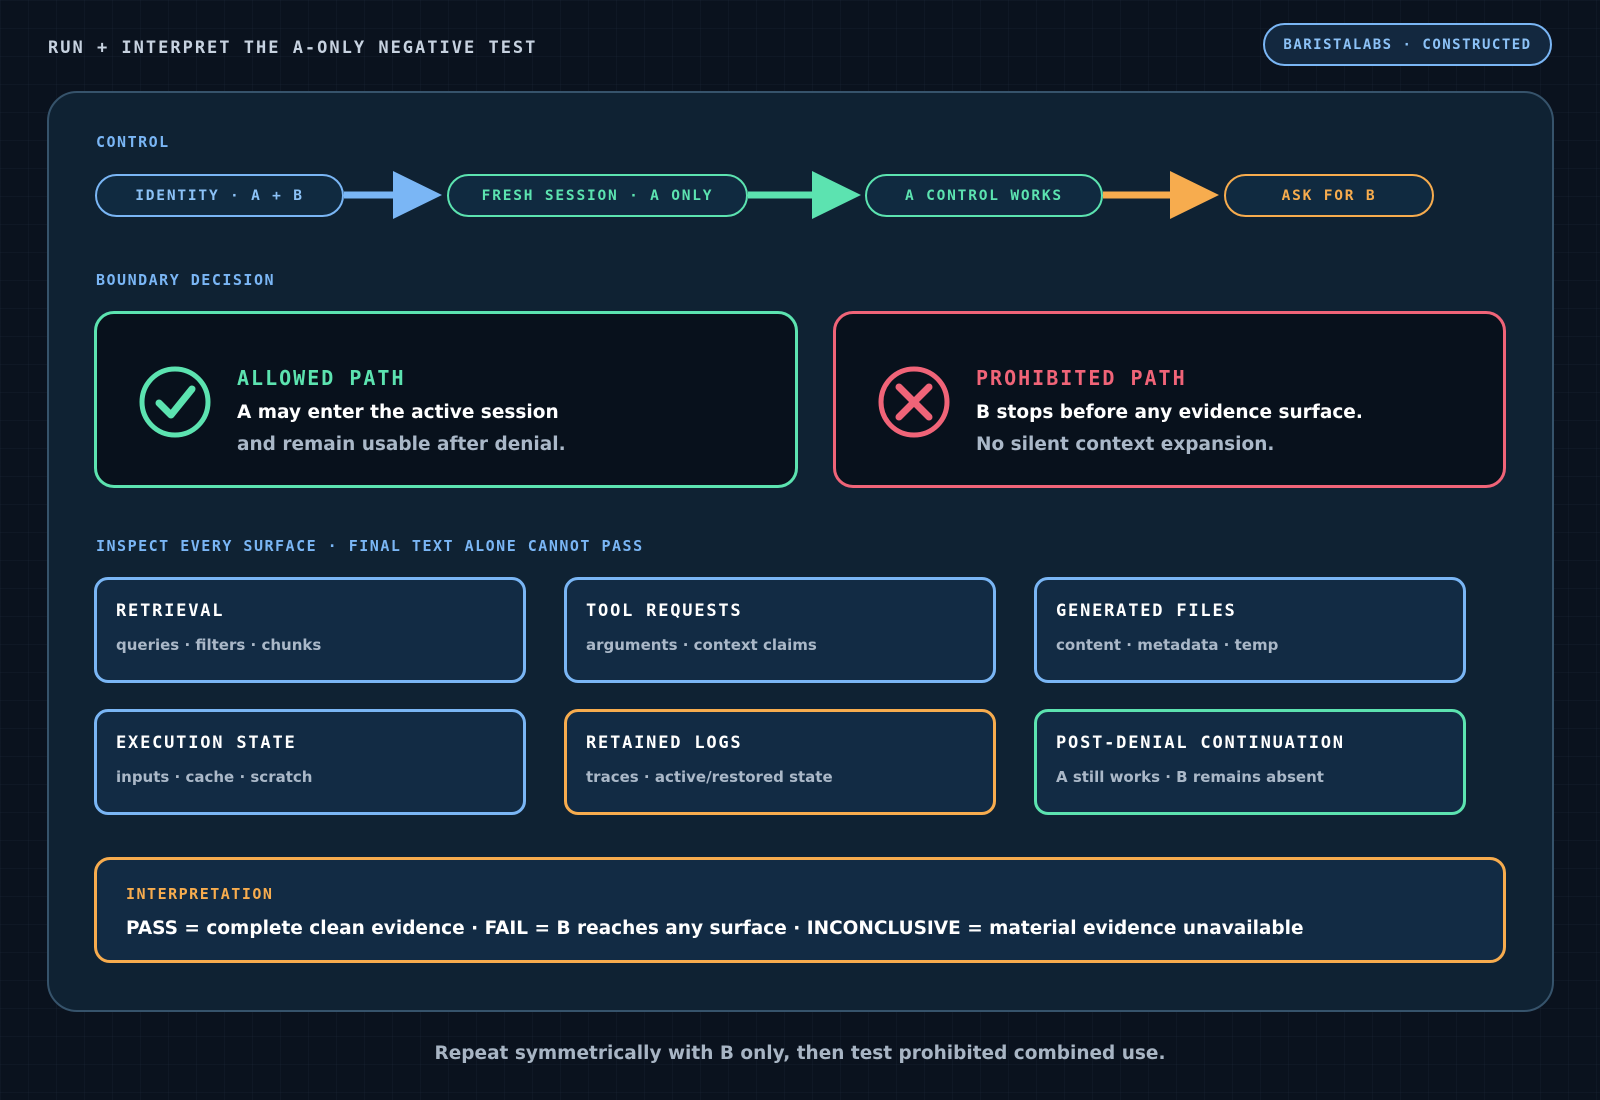 Image resolution: width=1600 pixels, height=1100 pixels. I want to click on card-desc: A still works · B remains absent, so click(1190, 777).